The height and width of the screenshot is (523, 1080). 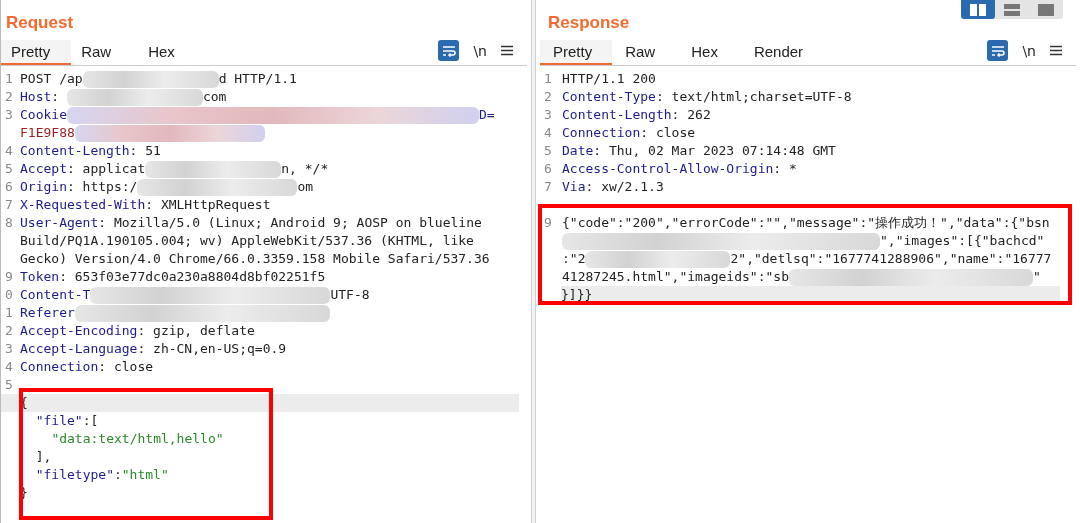 I want to click on code-text: UTF-8, so click(x=350, y=295).